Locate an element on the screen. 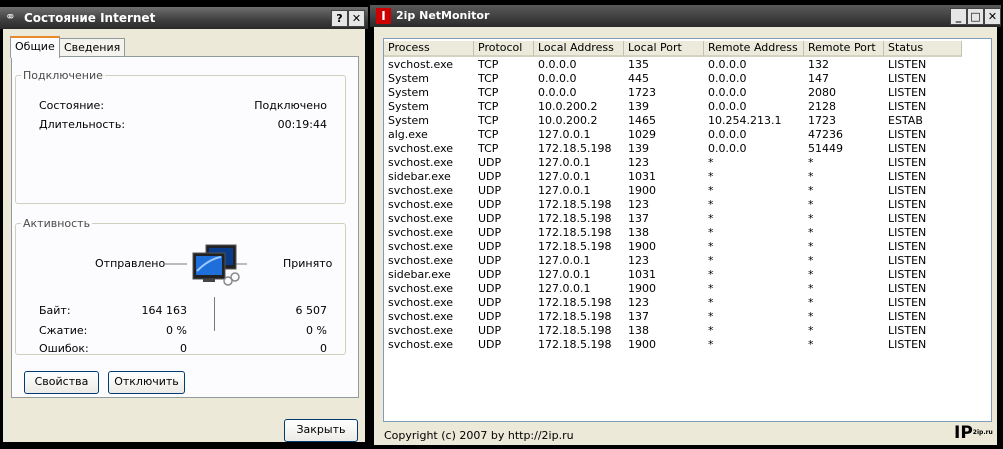  cell-local-port: 137 is located at coordinates (638, 218).